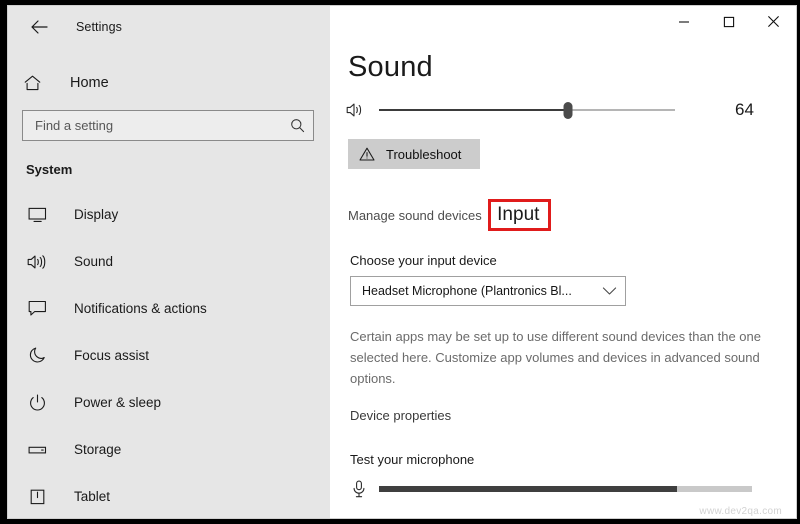  Describe the element at coordinates (169, 402) in the screenshot. I see `sidebar-item-power-sleep: Power & sleep` at that location.